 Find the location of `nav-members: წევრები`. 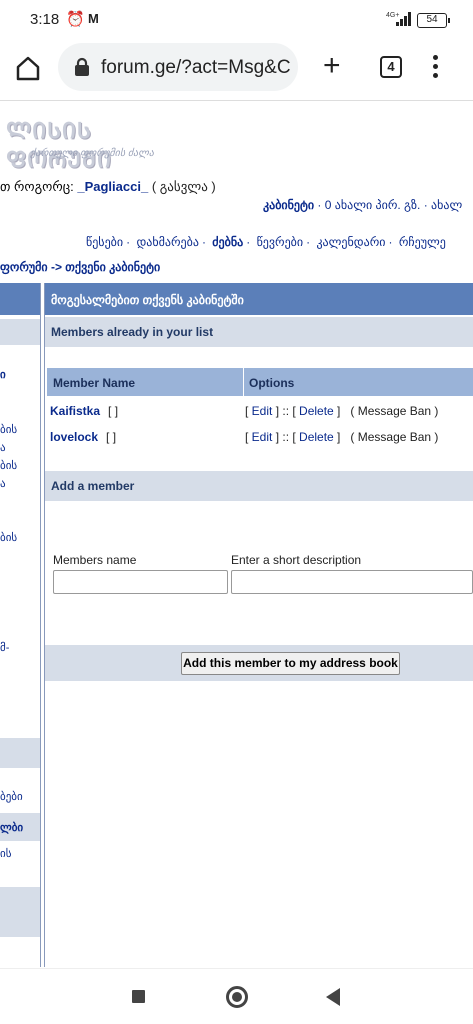

nav-members: წევრები is located at coordinates (280, 242).